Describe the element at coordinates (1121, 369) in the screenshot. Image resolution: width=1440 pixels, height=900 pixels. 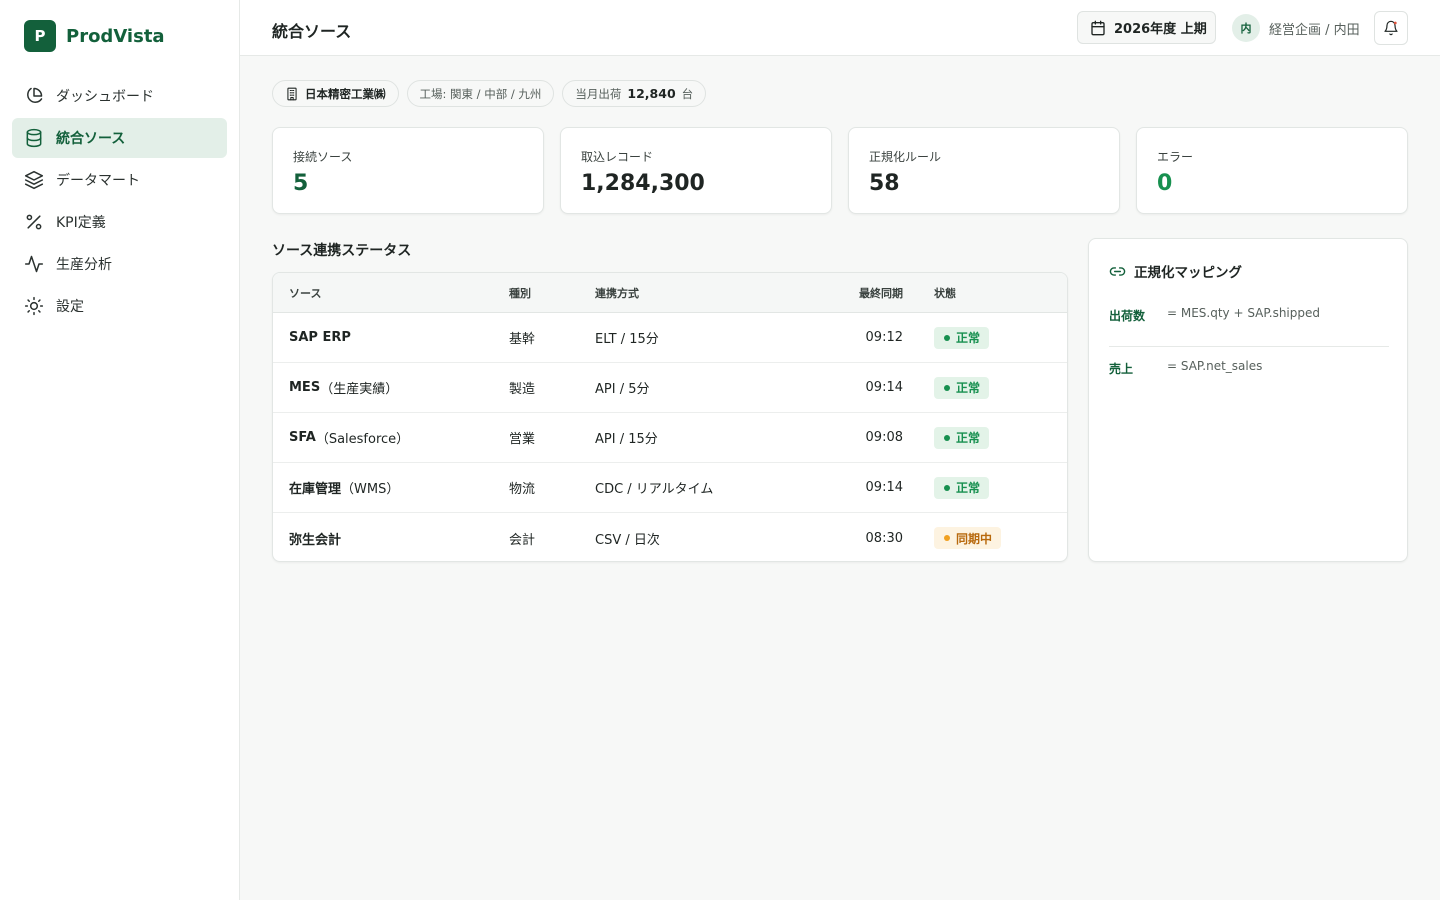
I see `mapping-key: 売上` at that location.